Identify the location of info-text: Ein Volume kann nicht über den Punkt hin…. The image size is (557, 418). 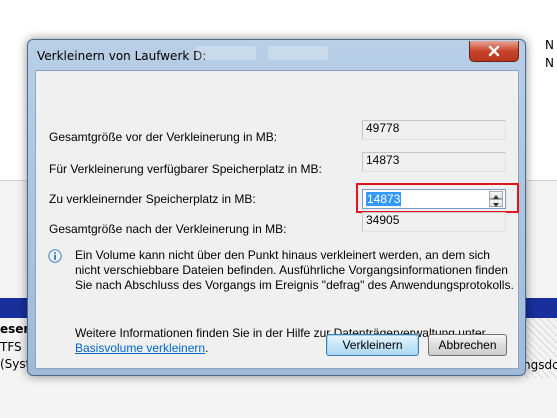
(294, 270).